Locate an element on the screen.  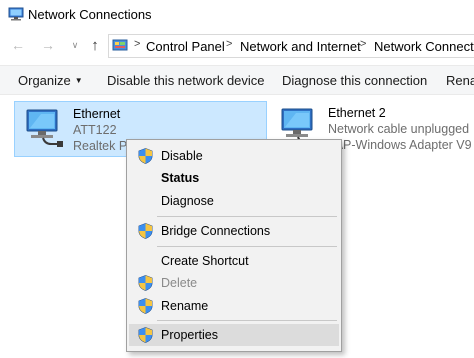
menu-item-label: Create Shortcut is located at coordinates (205, 261).